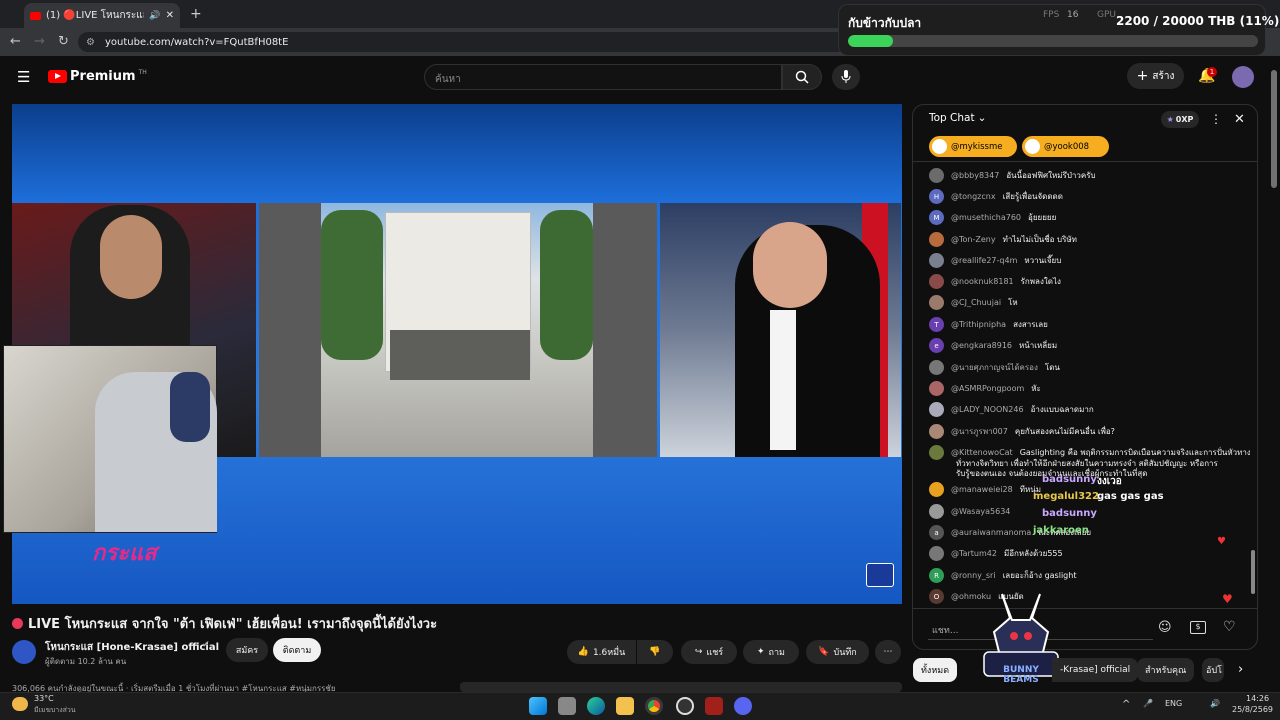  Describe the element at coordinates (63, 42) in the screenshot. I see `reload-icon: ↻` at that location.